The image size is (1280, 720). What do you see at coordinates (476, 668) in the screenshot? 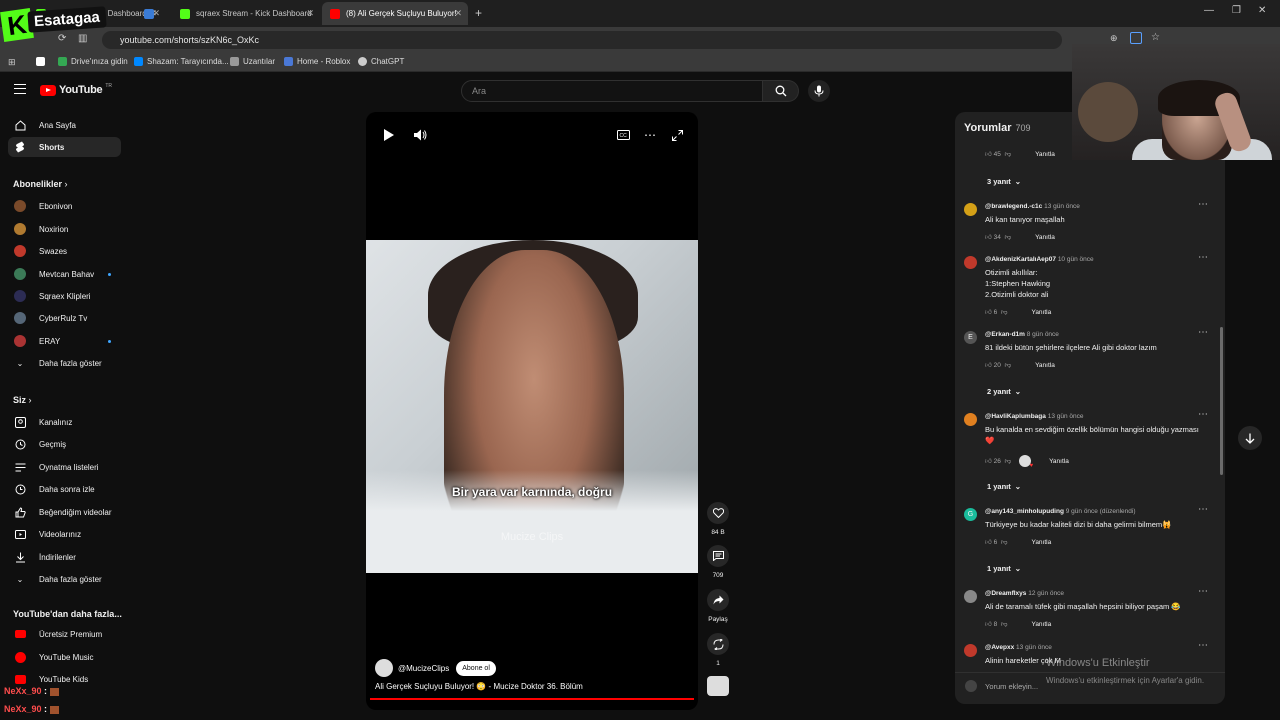
I see `subscribe-button: Abone ol` at bounding box center [476, 668].